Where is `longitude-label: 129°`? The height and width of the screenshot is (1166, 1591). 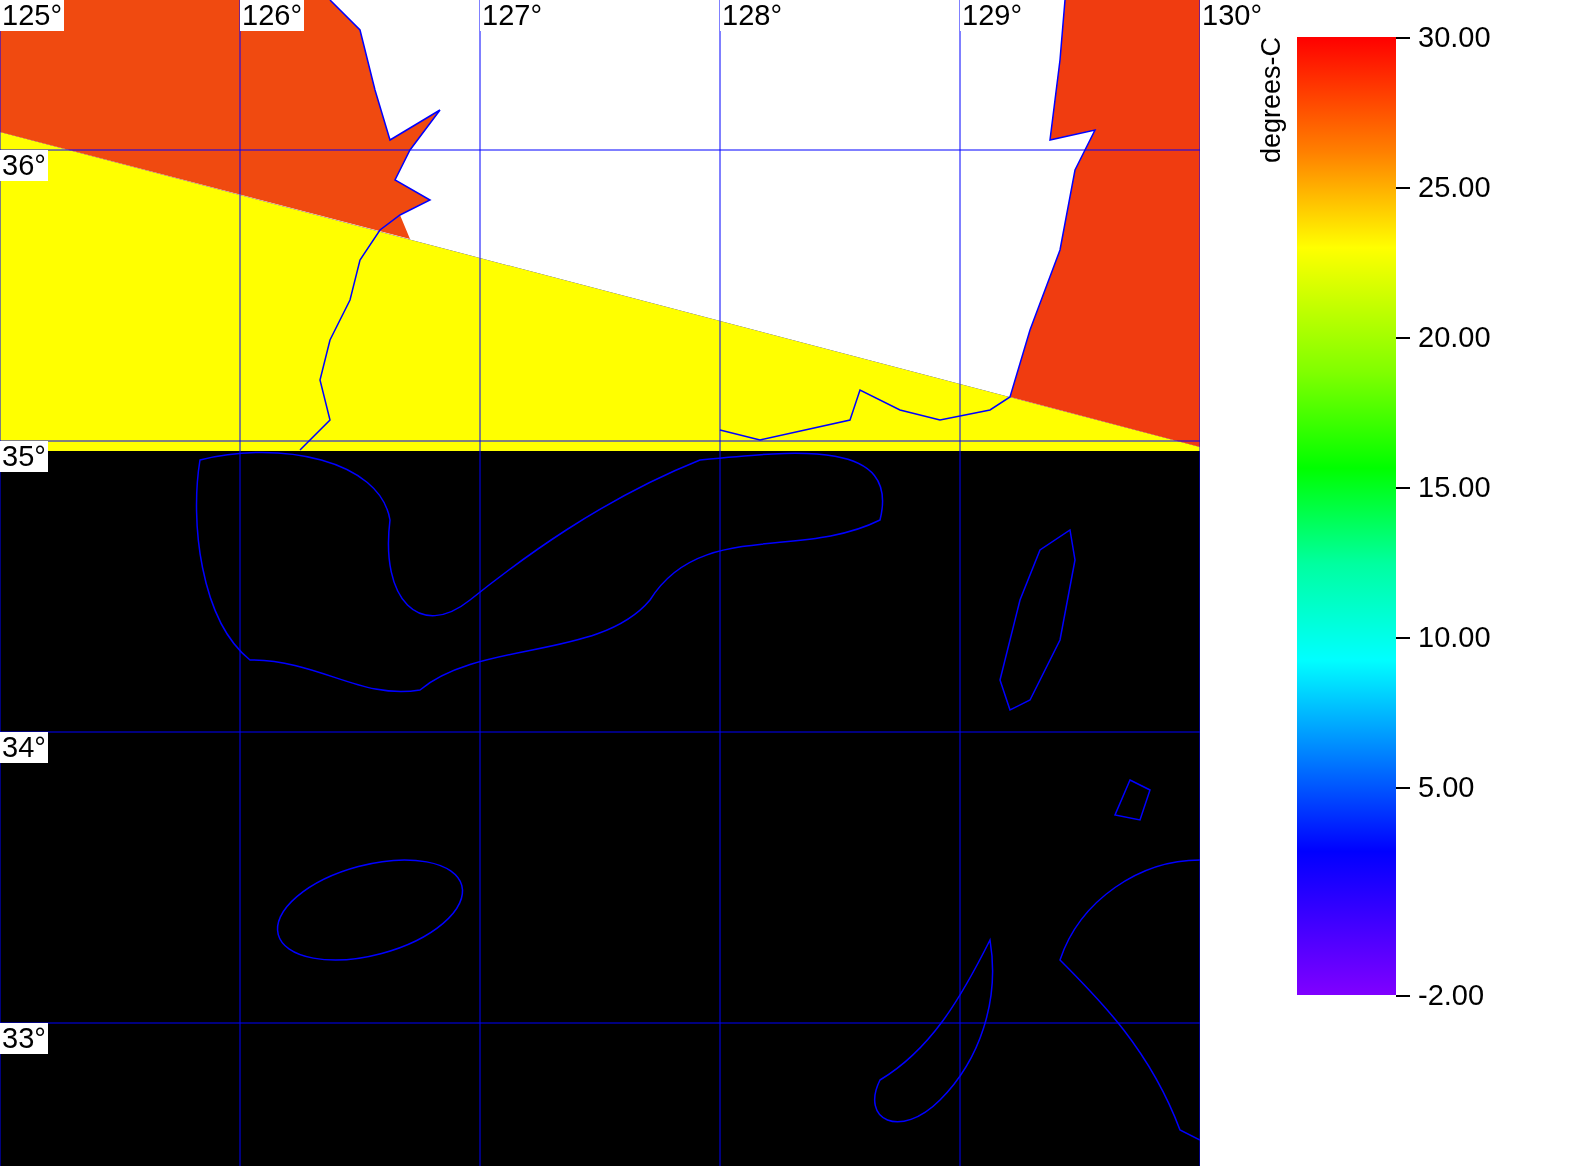 longitude-label: 129° is located at coordinates (992, 15).